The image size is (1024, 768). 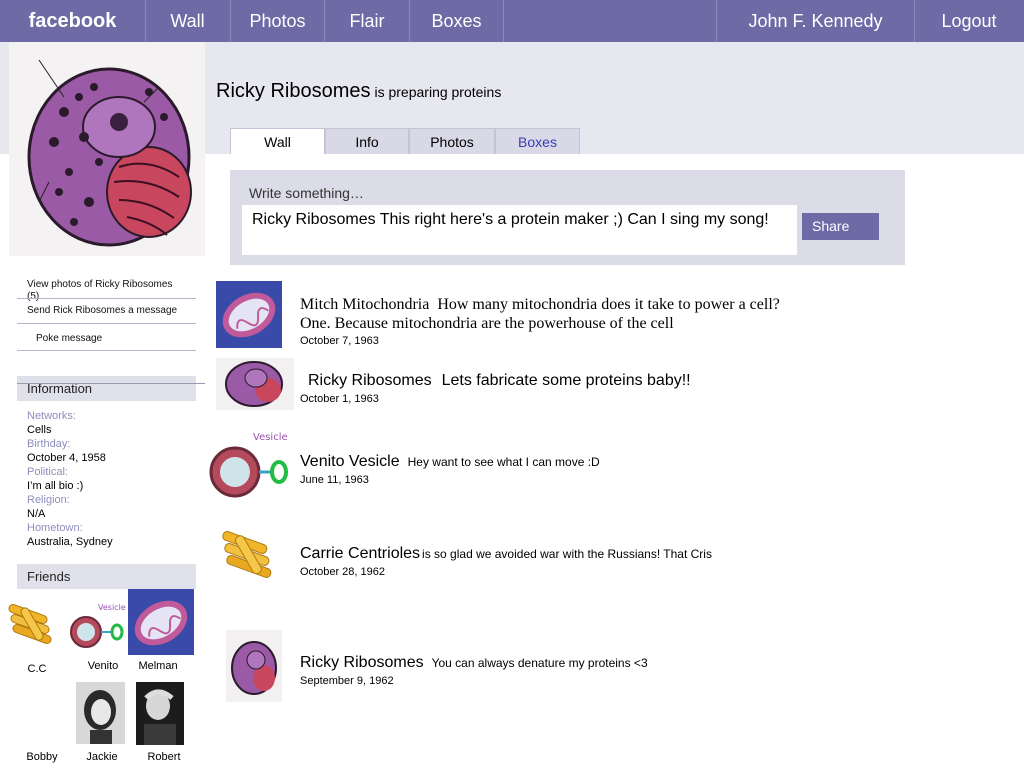 What do you see at coordinates (103, 666) in the screenshot?
I see `friend-name-venito: Venito` at bounding box center [103, 666].